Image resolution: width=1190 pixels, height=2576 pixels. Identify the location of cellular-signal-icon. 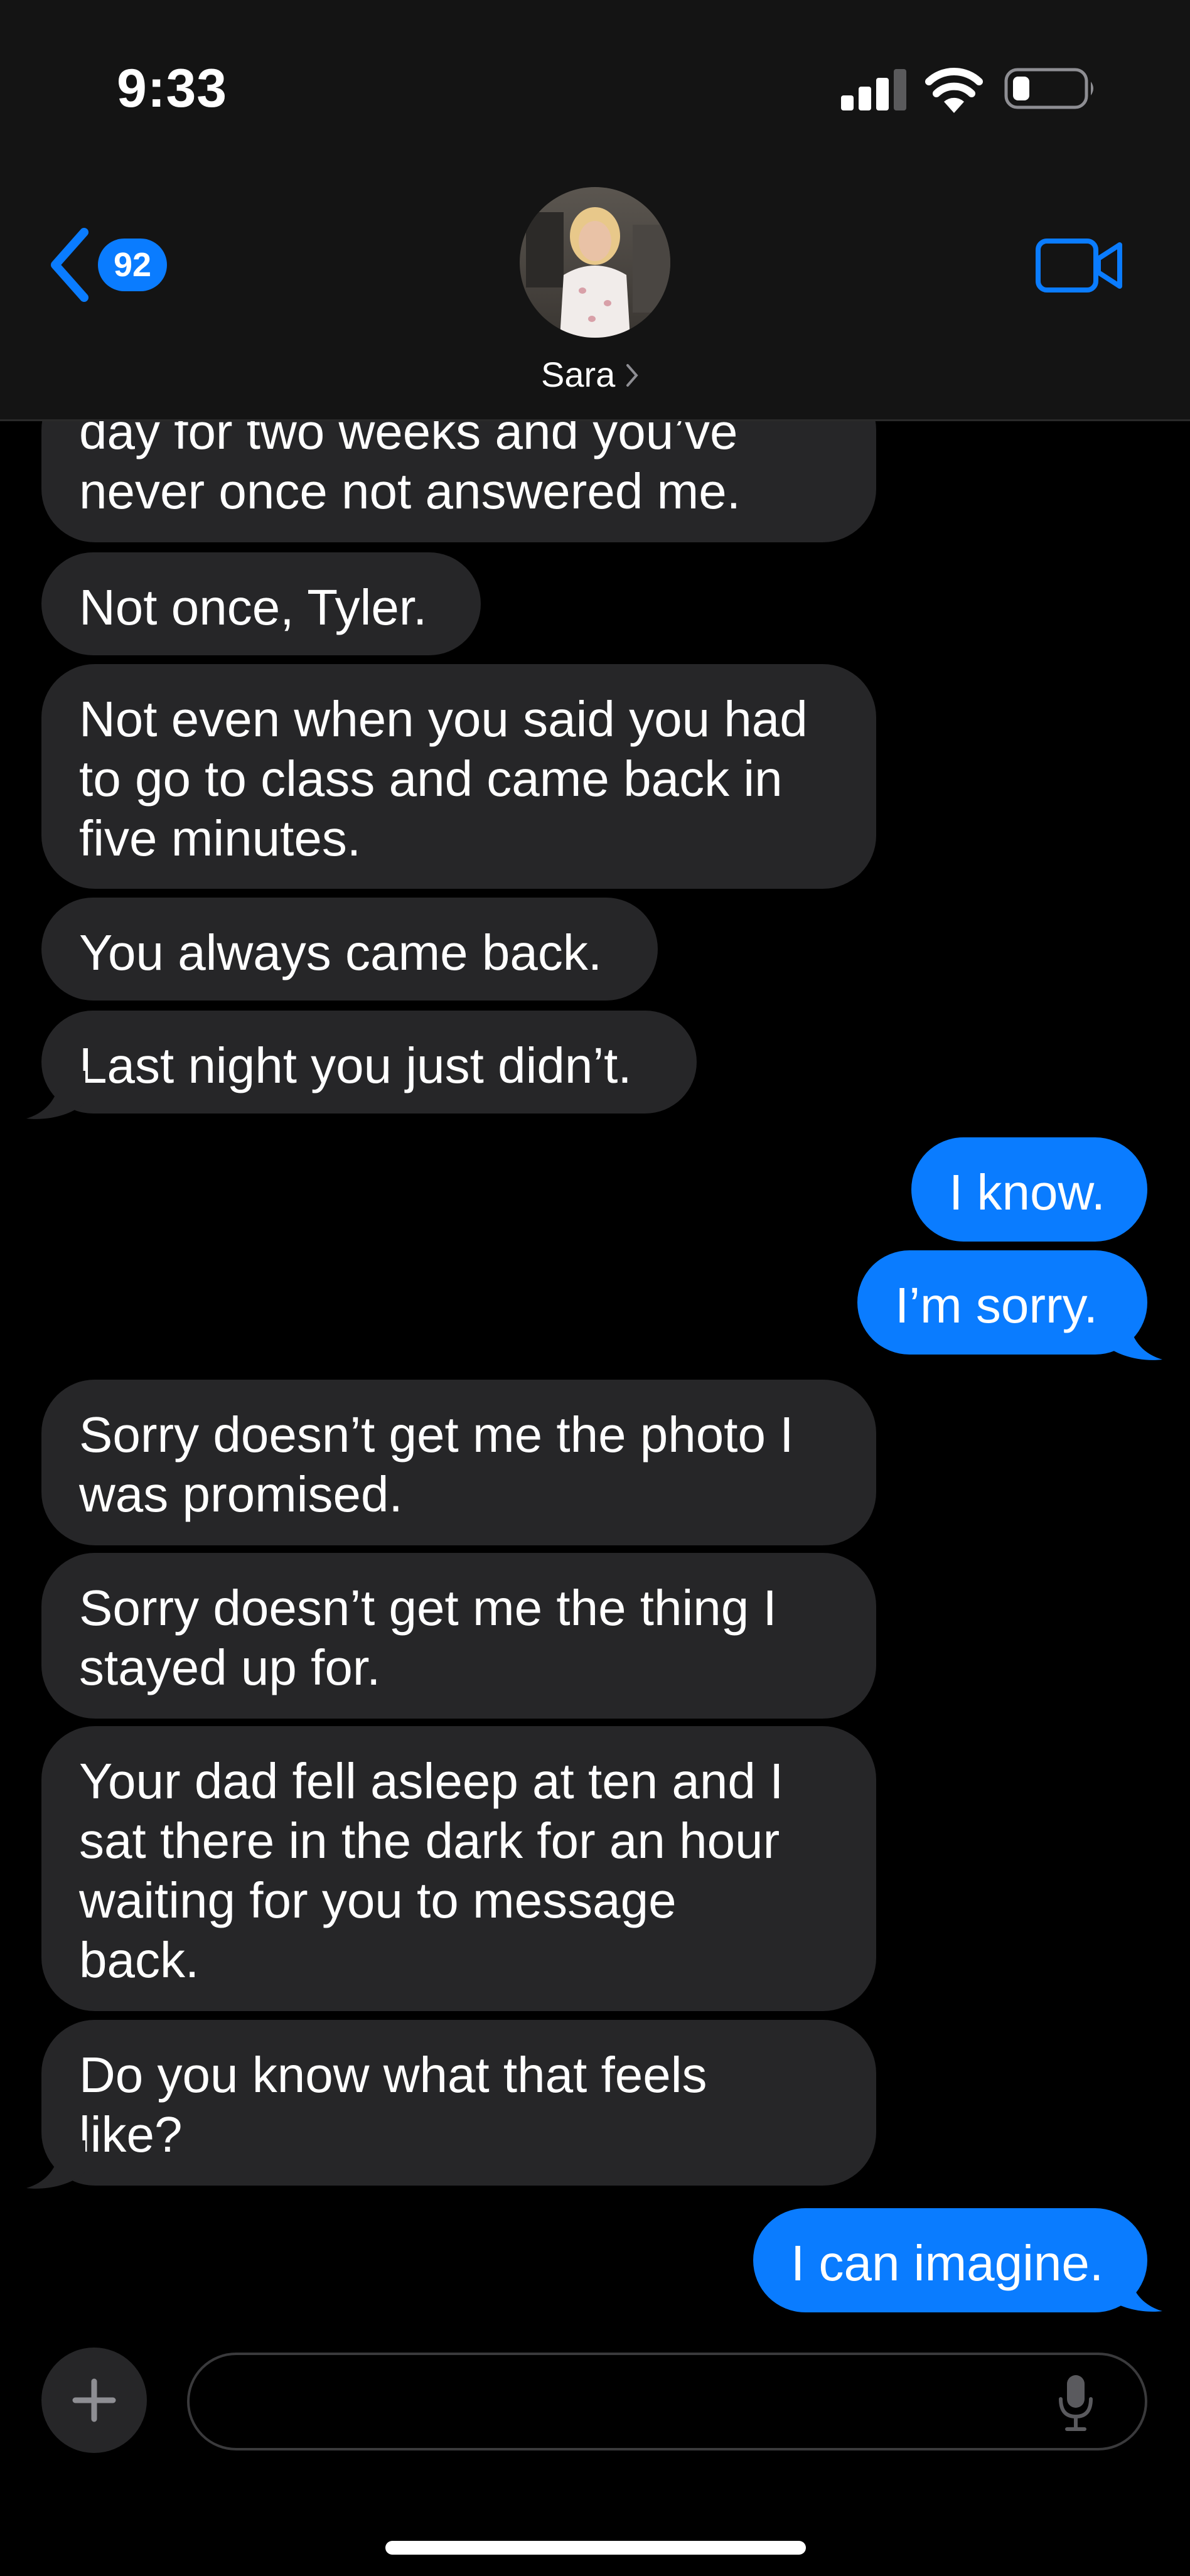
(873, 89).